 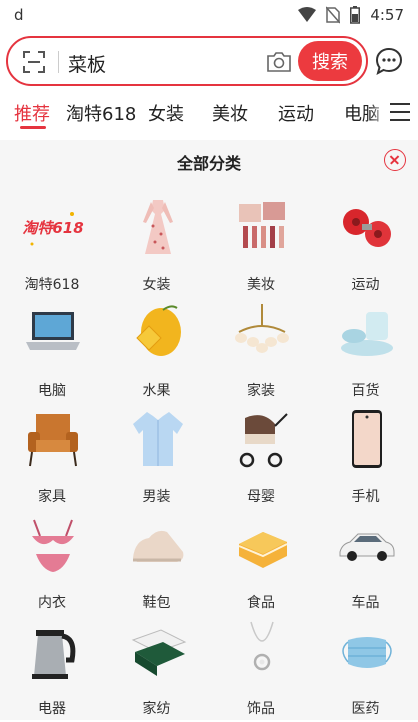 I want to click on status-bar: d 4:57, so click(x=209, y=15).